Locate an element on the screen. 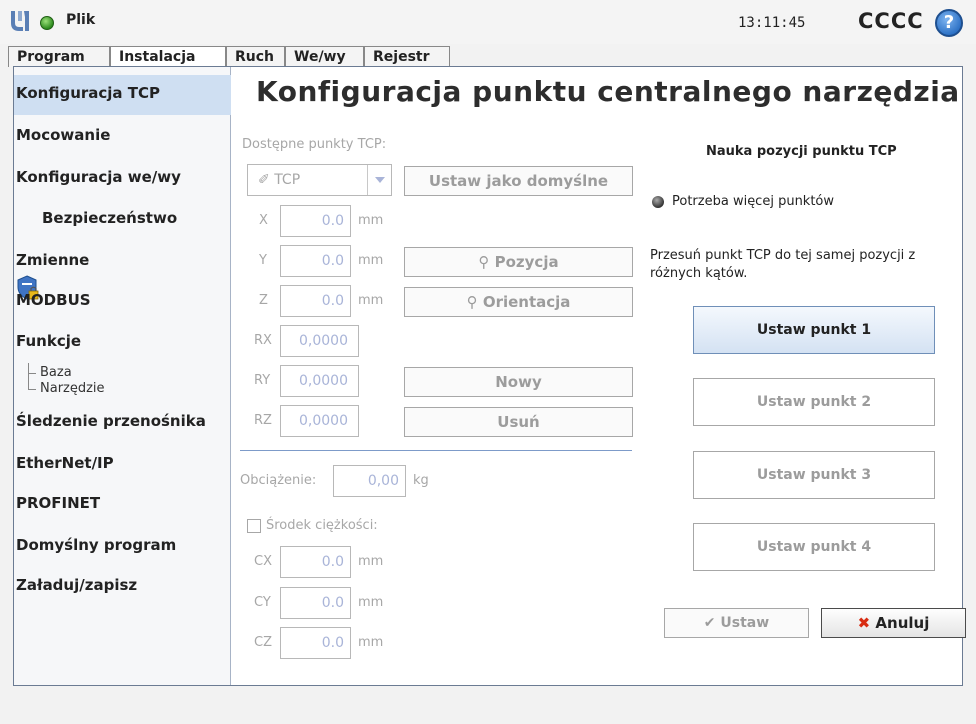 The width and height of the screenshot is (976, 724). set-point-1-button: Ustaw punkt 1 is located at coordinates (814, 330).